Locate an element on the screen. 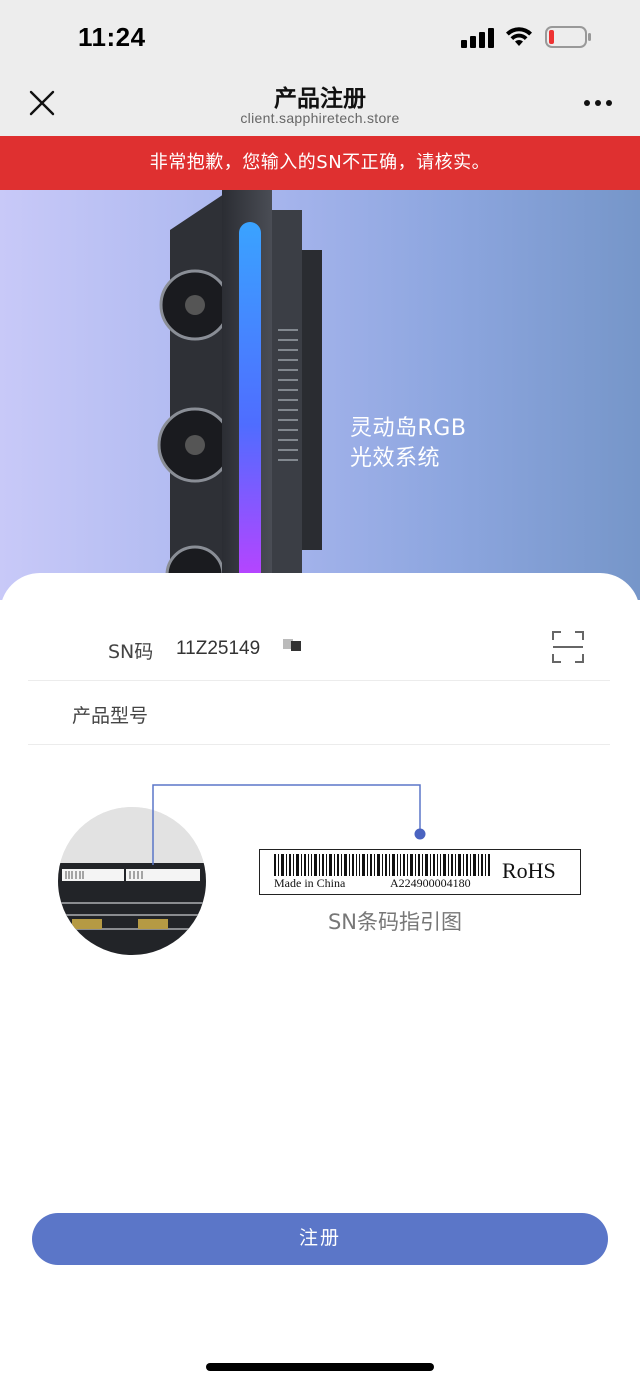 This screenshot has width=640, height=1385. barcode-label: Made in China A224900004180 RoHS is located at coordinates (420, 872).